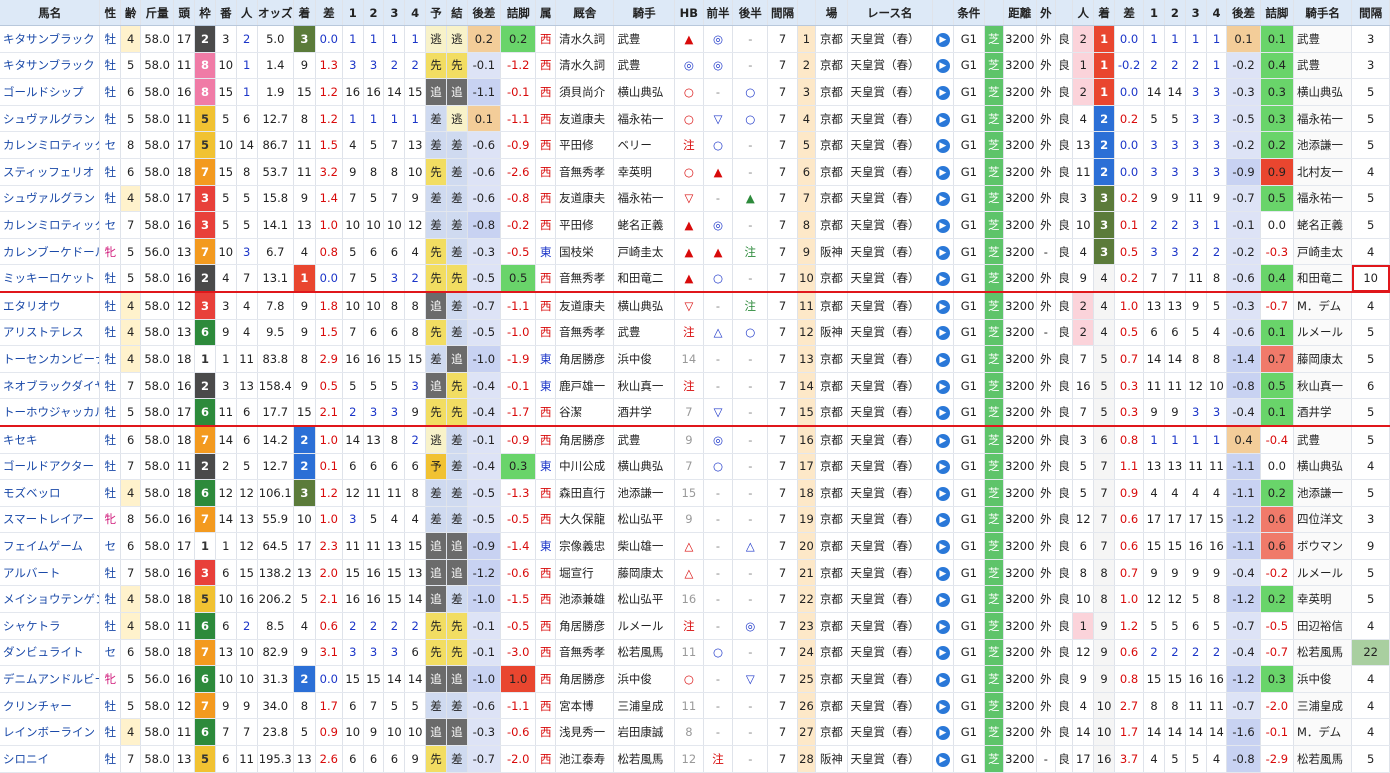 This screenshot has height=773, width=1390. I want to click on cell-name: アルバート, so click(50, 573).